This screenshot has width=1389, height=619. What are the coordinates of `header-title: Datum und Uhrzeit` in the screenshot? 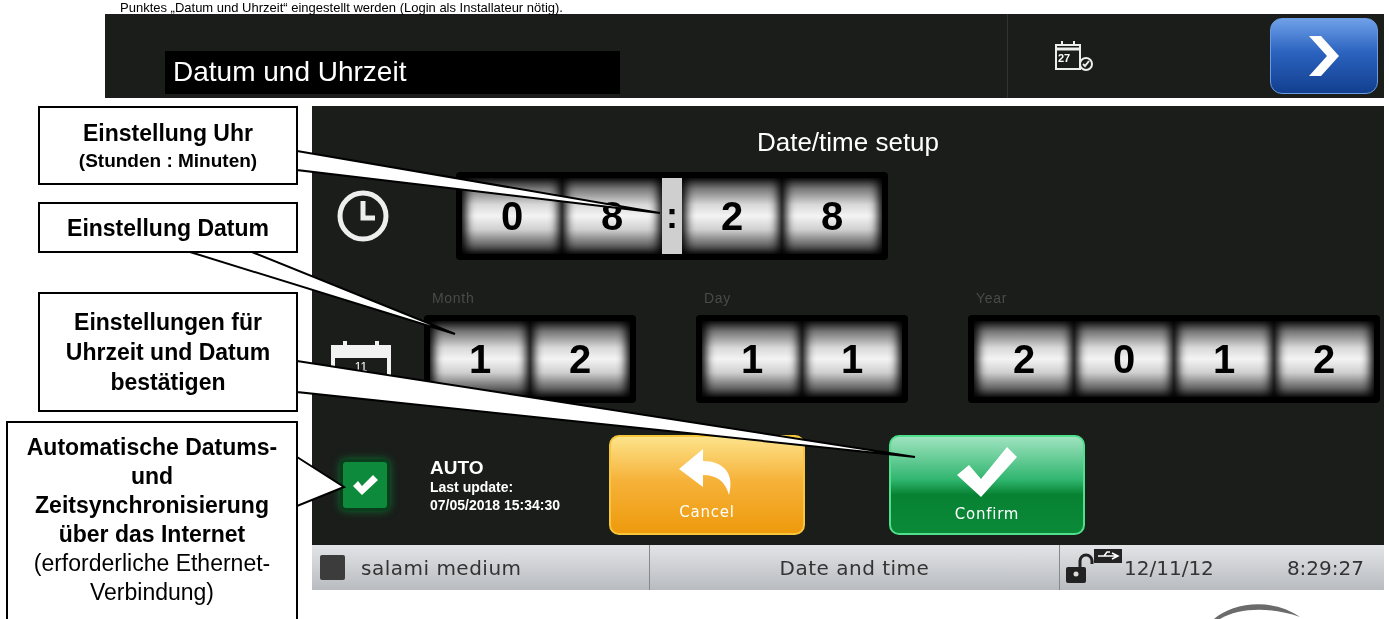 It's located at (290, 72).